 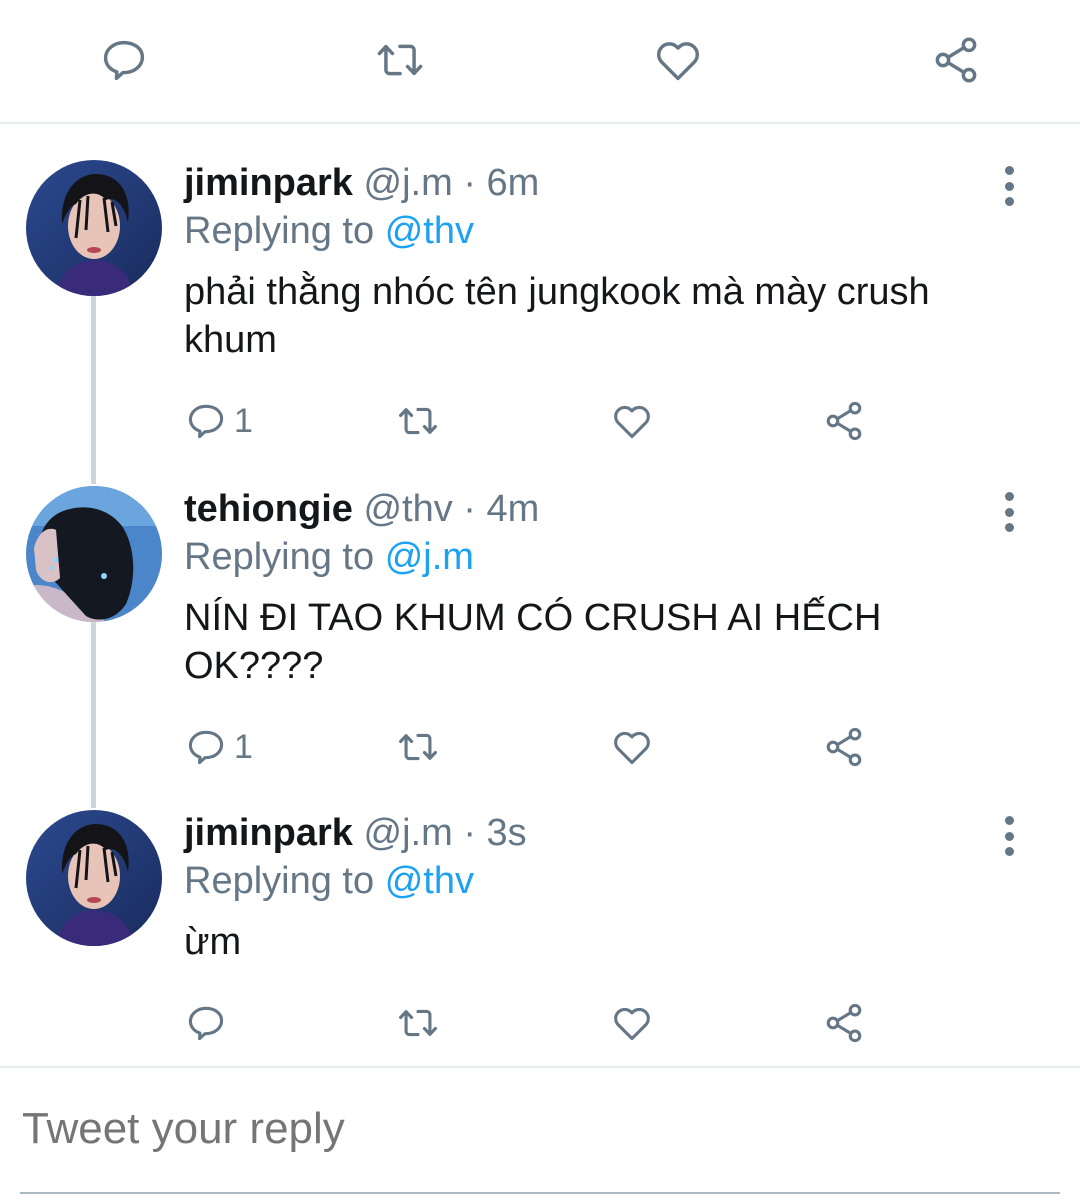 I want to click on reply-input, so click(x=522, y=1129).